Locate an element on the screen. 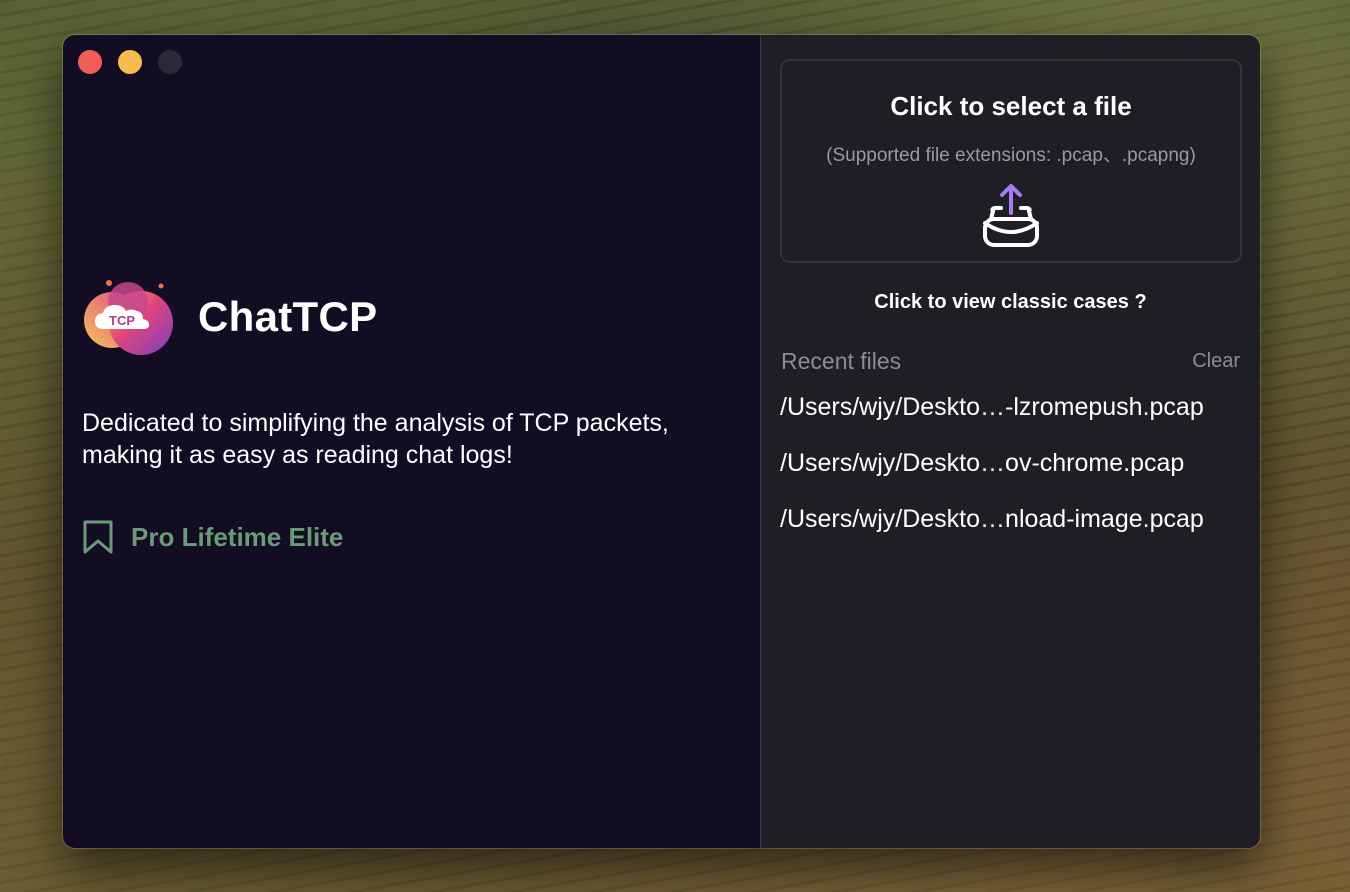 The image size is (1350, 892). upload-tray-icon is located at coordinates (1011, 215).